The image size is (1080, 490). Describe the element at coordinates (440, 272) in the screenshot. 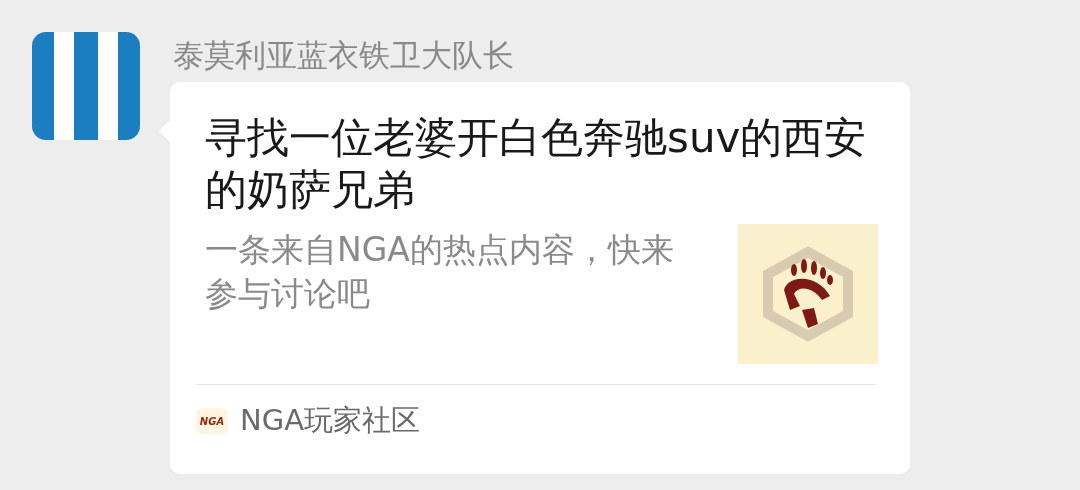

I see `card-description: 一条来自NGA的热点内容，快来参与讨论吧` at that location.